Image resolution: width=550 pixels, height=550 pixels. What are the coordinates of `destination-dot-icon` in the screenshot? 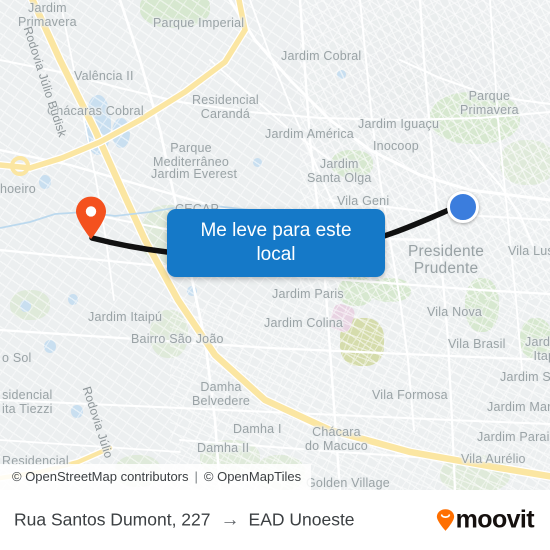 It's located at (463, 207).